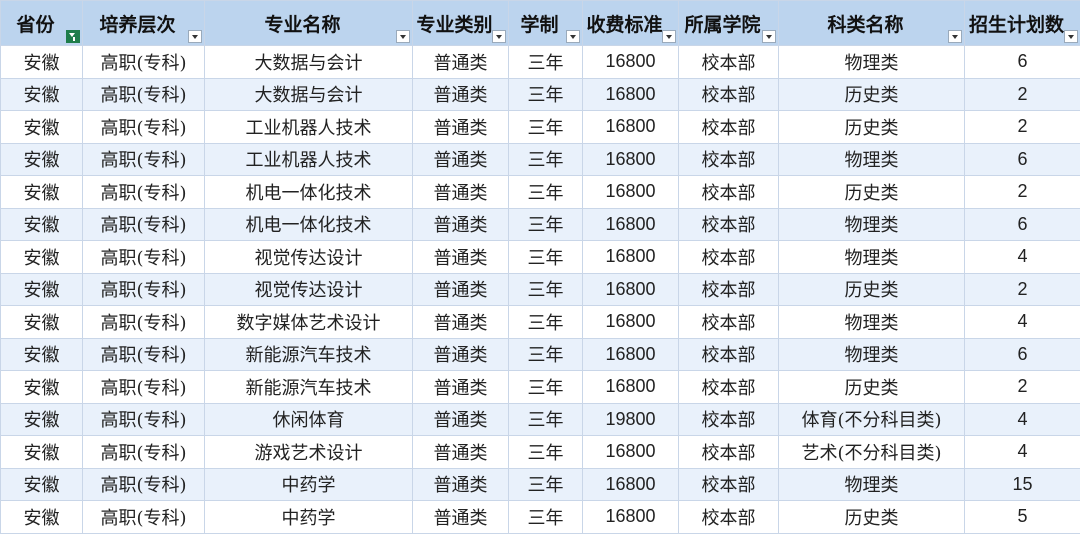 The width and height of the screenshot is (1080, 535). I want to click on cell-major-name: 新能源汽车技术, so click(308, 354).